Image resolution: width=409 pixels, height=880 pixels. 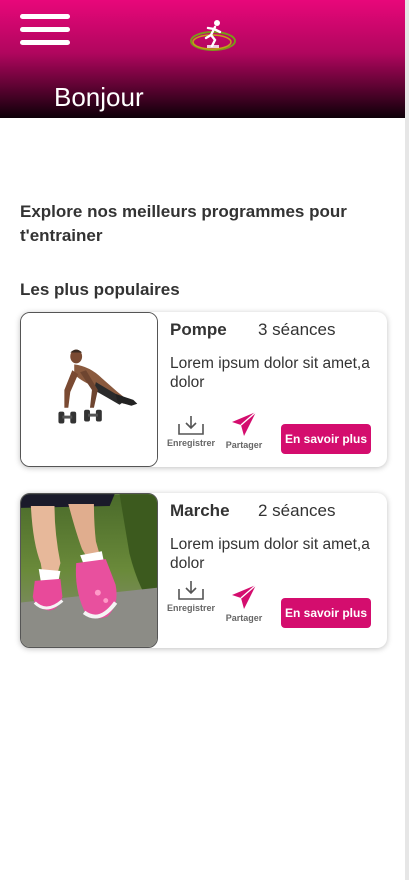 I want to click on logo-icon, so click(x=213, y=35).